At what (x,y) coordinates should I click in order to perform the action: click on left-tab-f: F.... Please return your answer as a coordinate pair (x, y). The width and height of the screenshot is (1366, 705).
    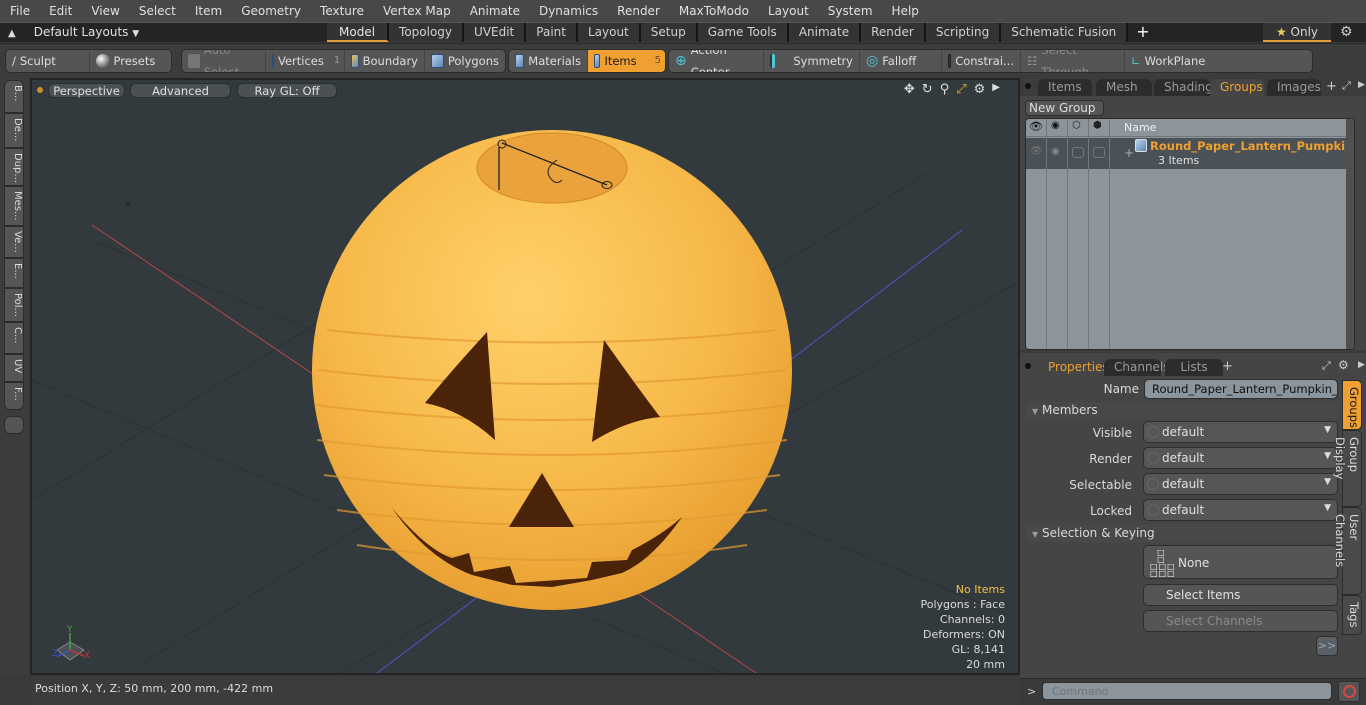
    Looking at the image, I should click on (14, 396).